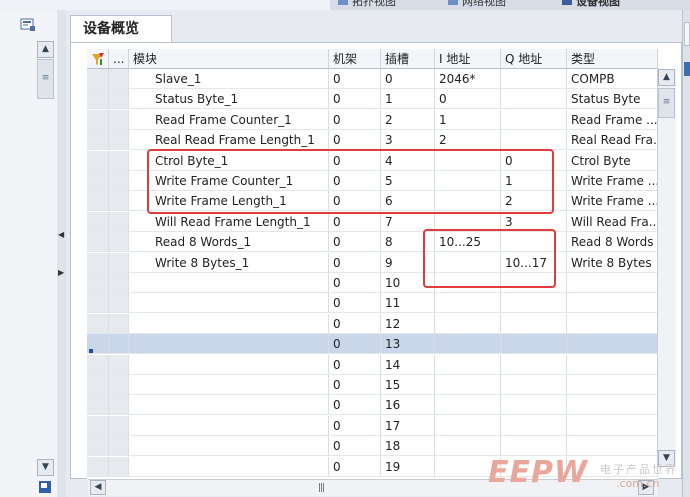  I want to click on cell-i_addr: 1, so click(468, 119).